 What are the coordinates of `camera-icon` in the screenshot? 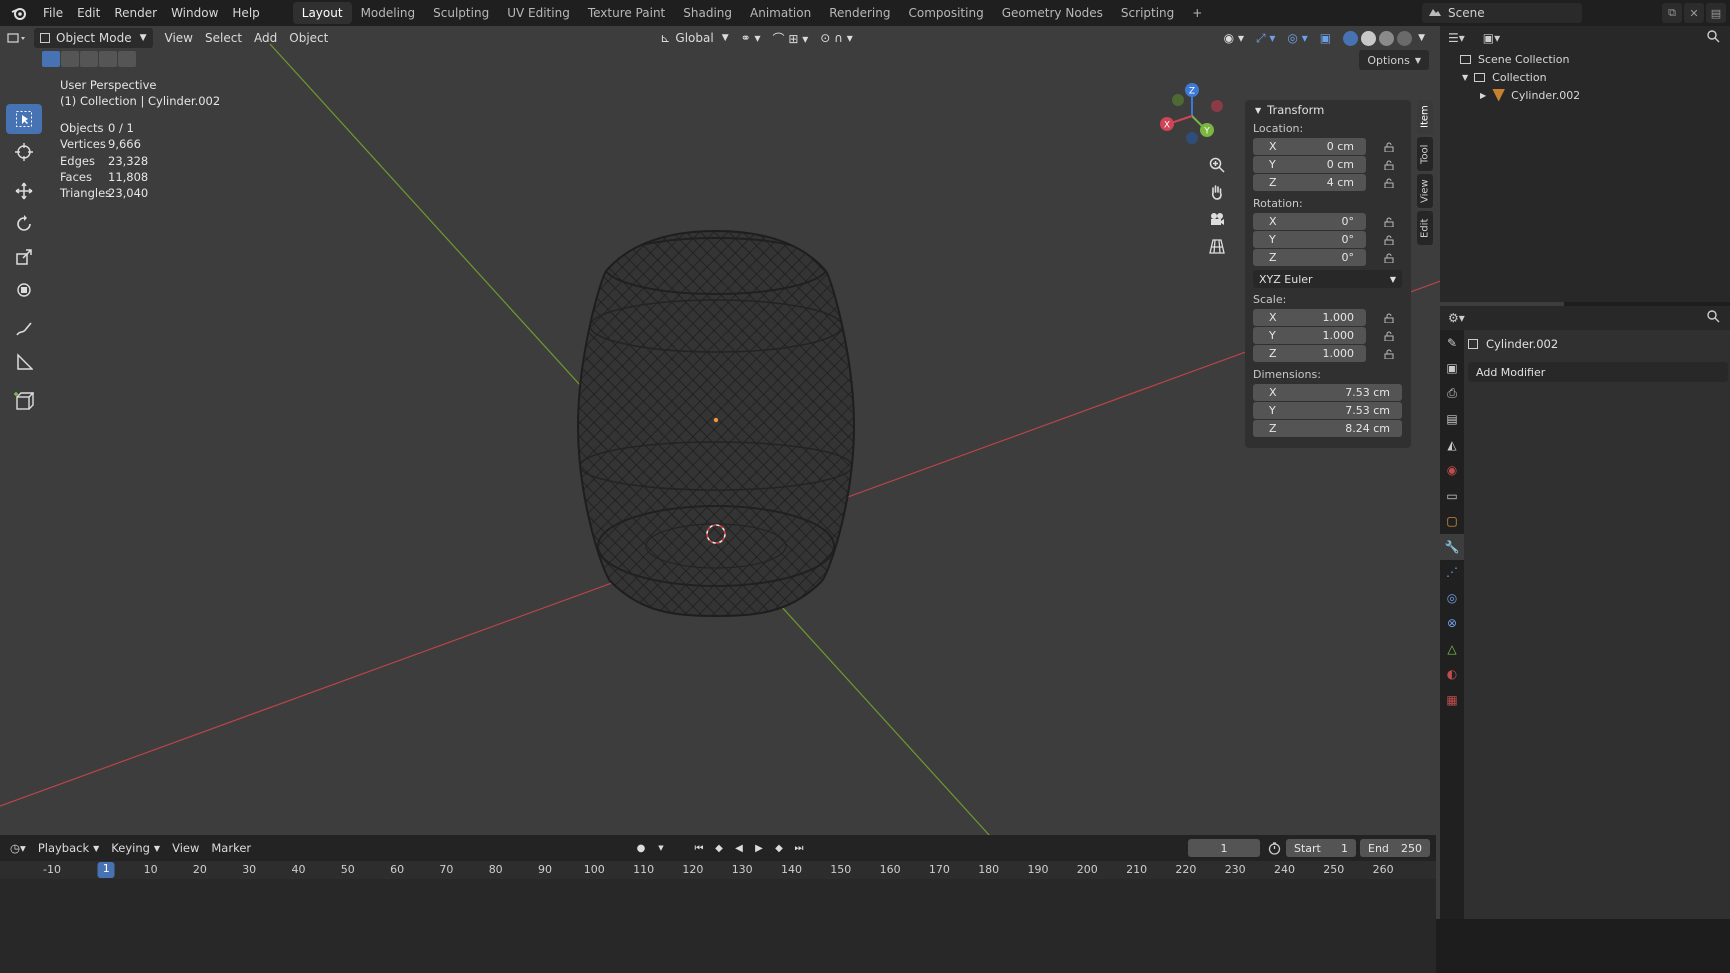 It's located at (1217, 219).